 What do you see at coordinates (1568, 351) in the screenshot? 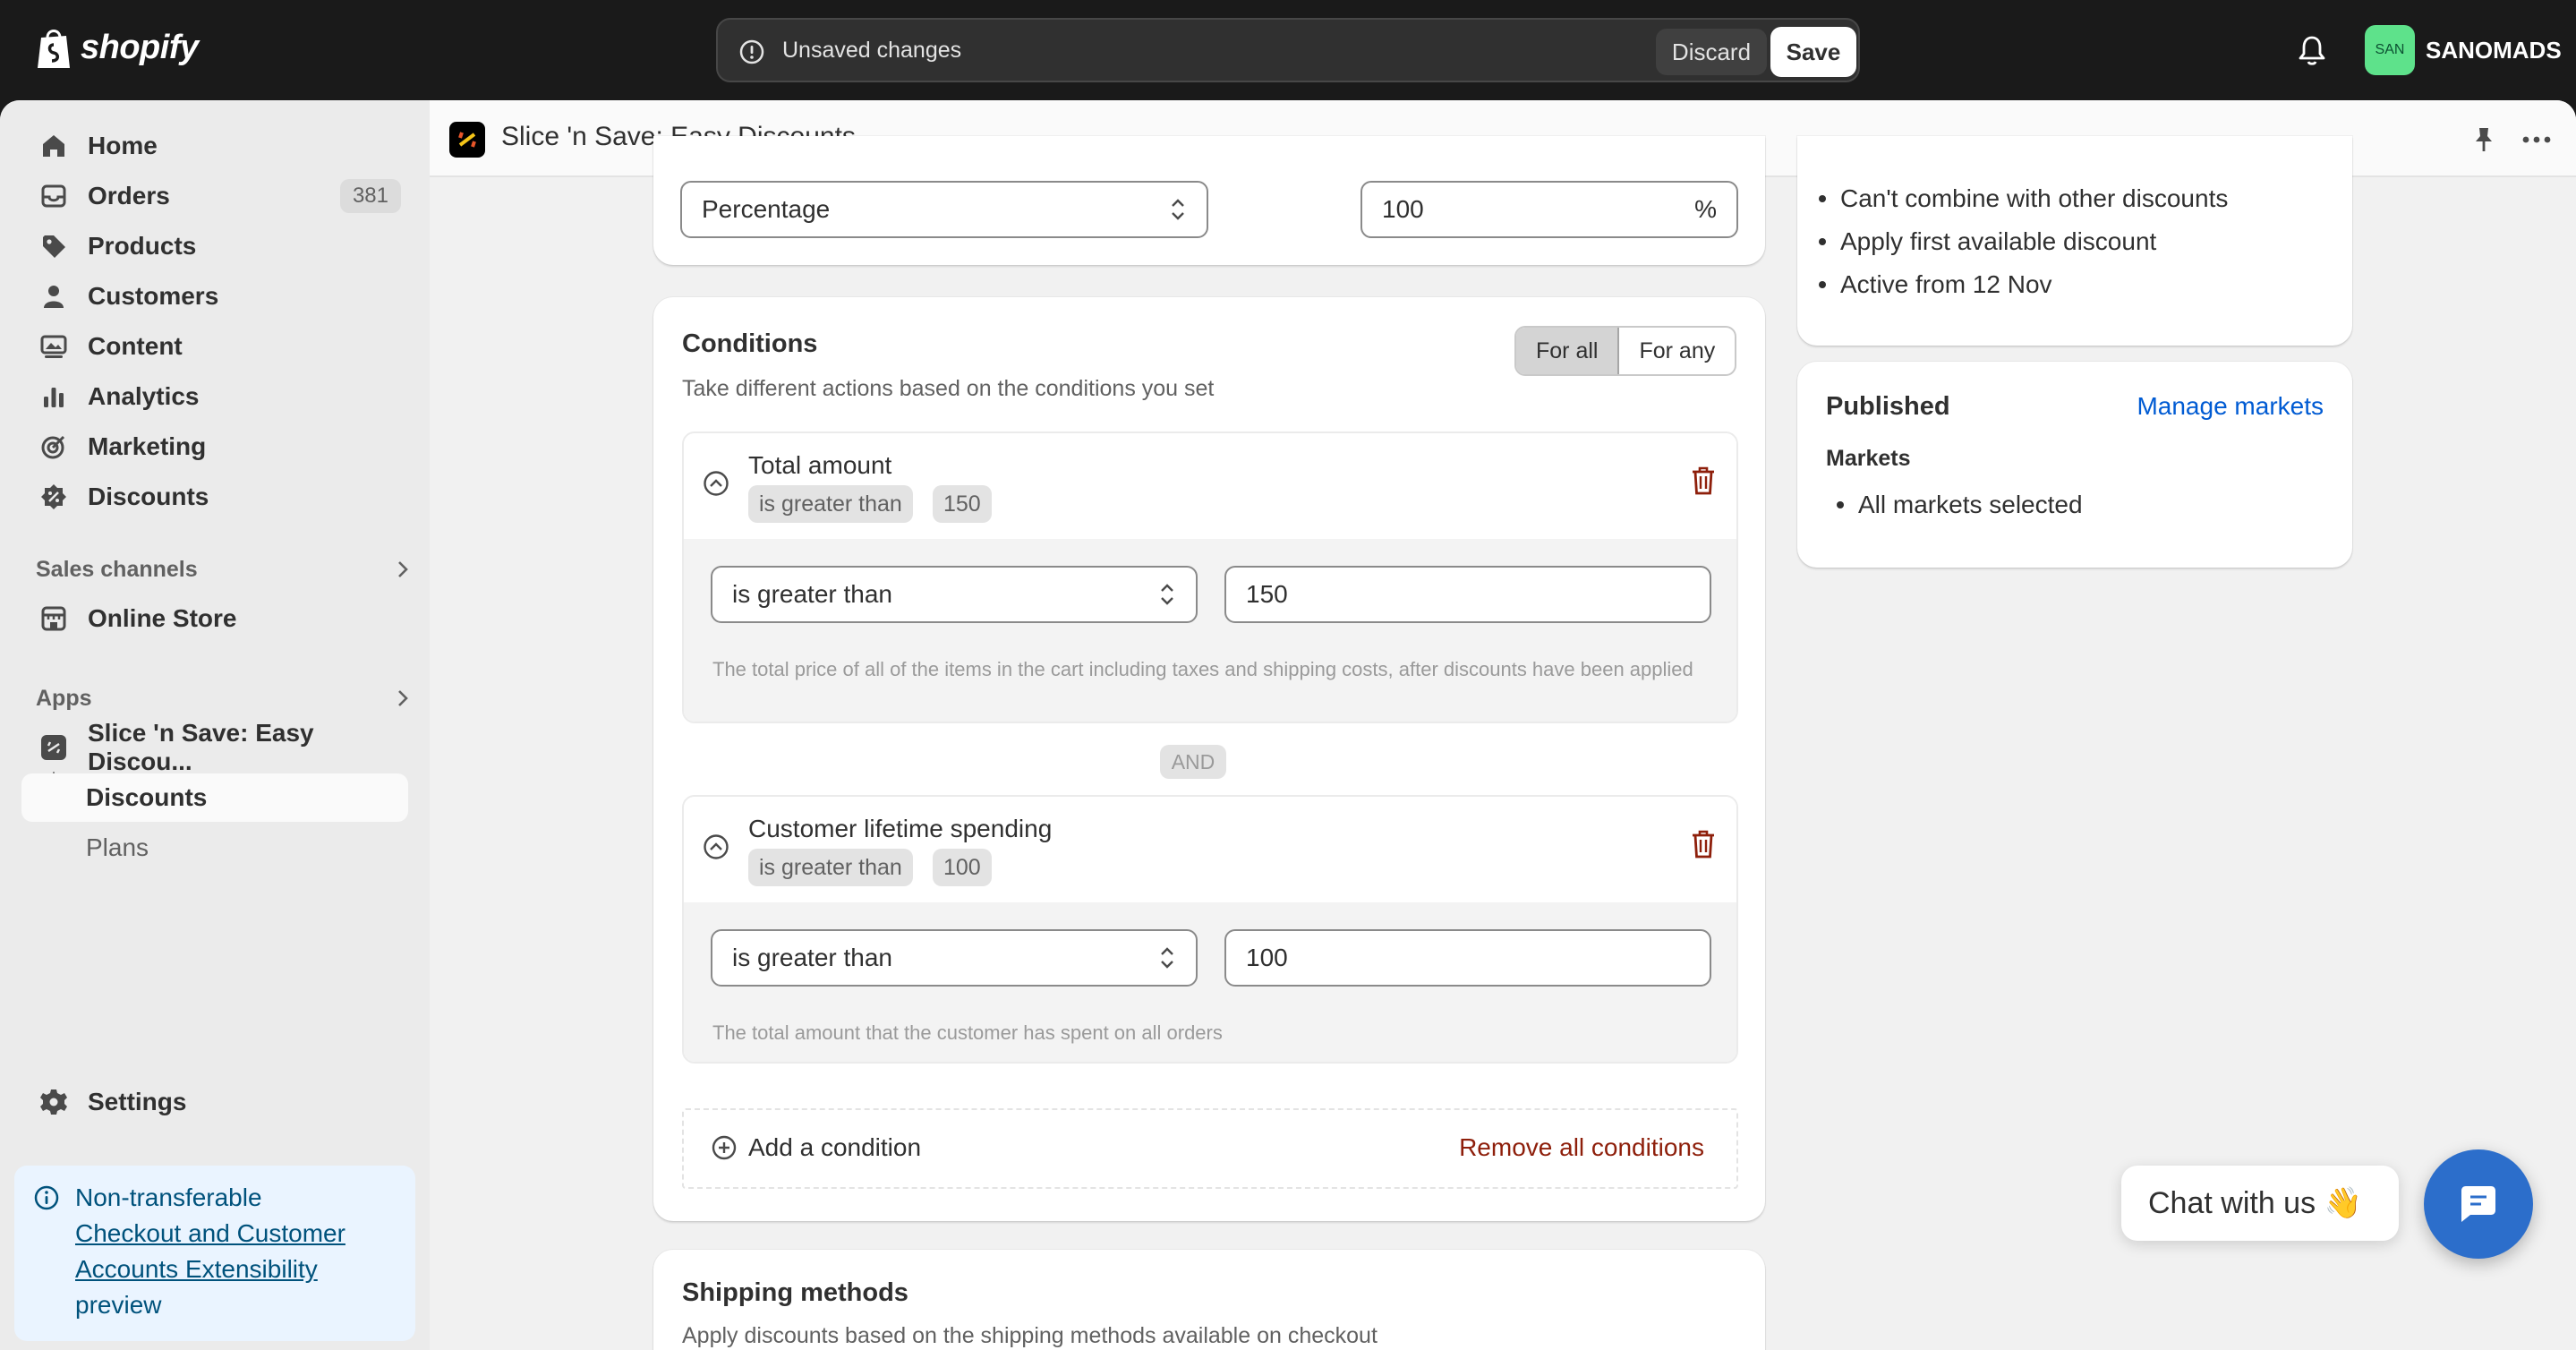
I see `match-for-all-button: For all` at bounding box center [1568, 351].